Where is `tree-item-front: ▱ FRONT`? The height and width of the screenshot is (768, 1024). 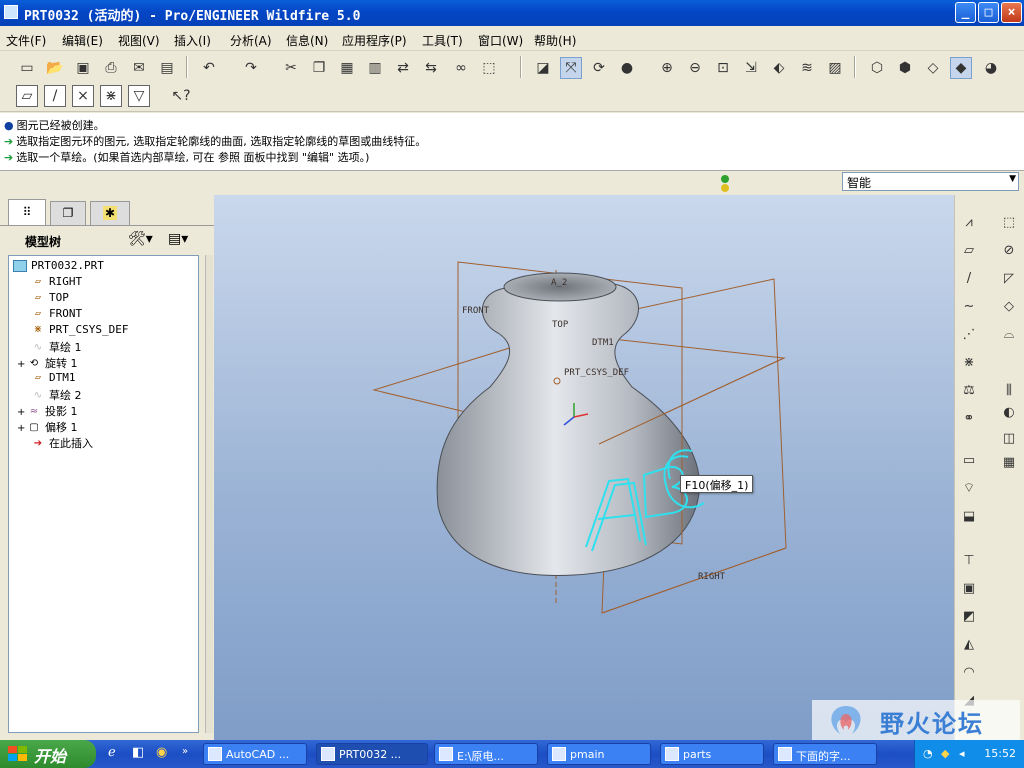 tree-item-front: ▱ FRONT is located at coordinates (56, 315).